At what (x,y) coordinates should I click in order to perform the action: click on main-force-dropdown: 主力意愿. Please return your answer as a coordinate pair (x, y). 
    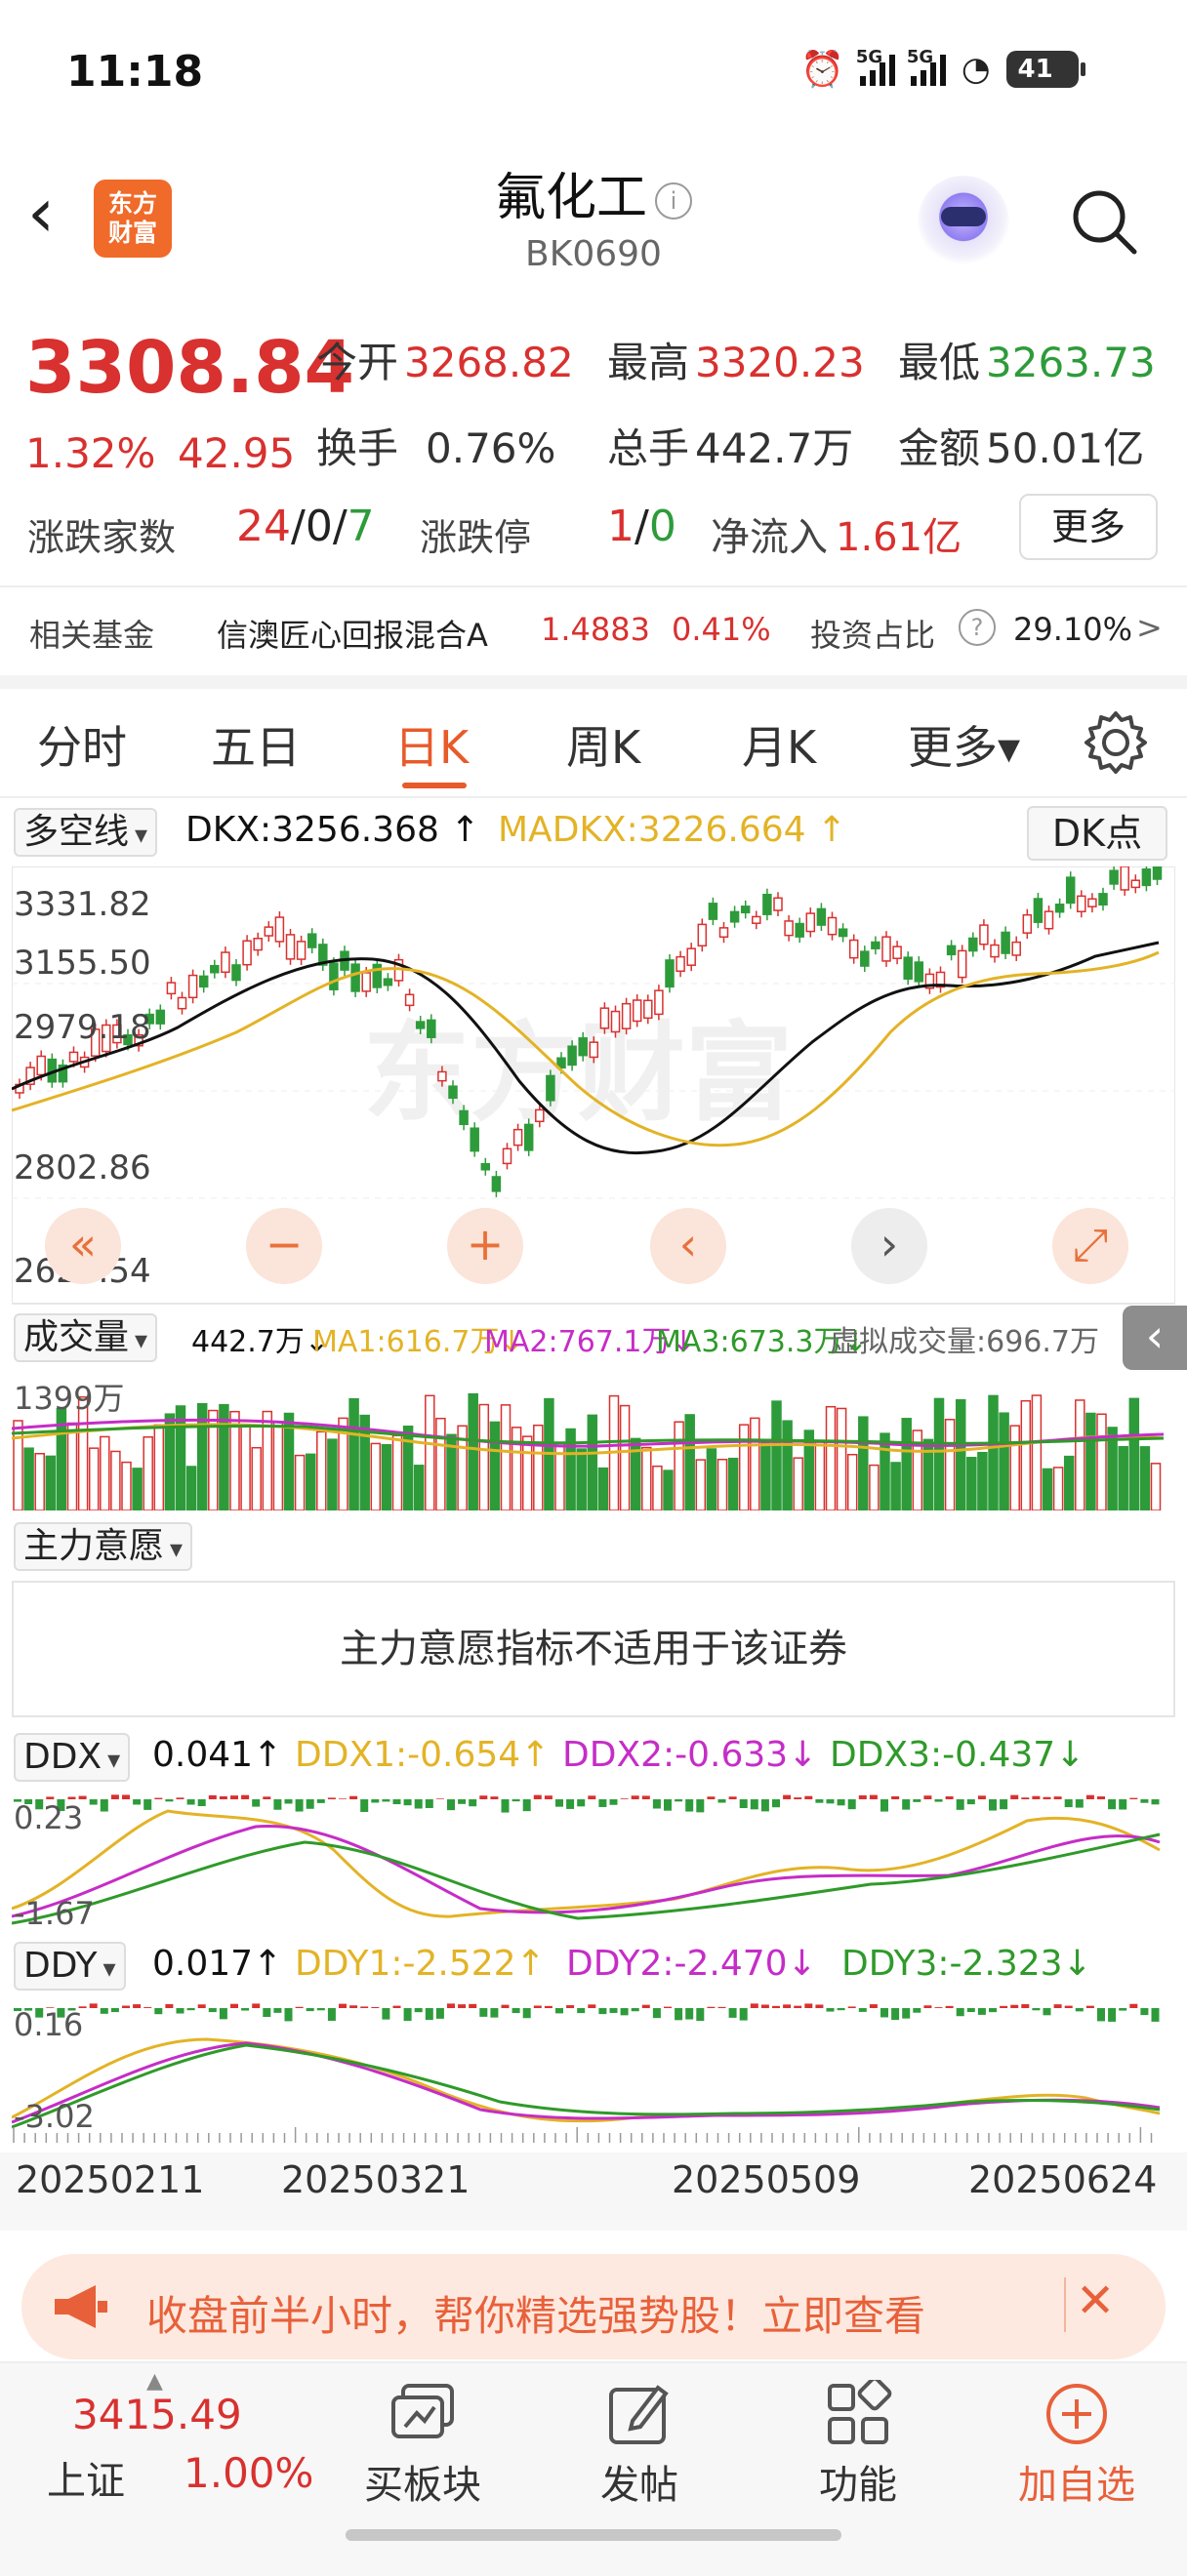
    Looking at the image, I should click on (103, 1546).